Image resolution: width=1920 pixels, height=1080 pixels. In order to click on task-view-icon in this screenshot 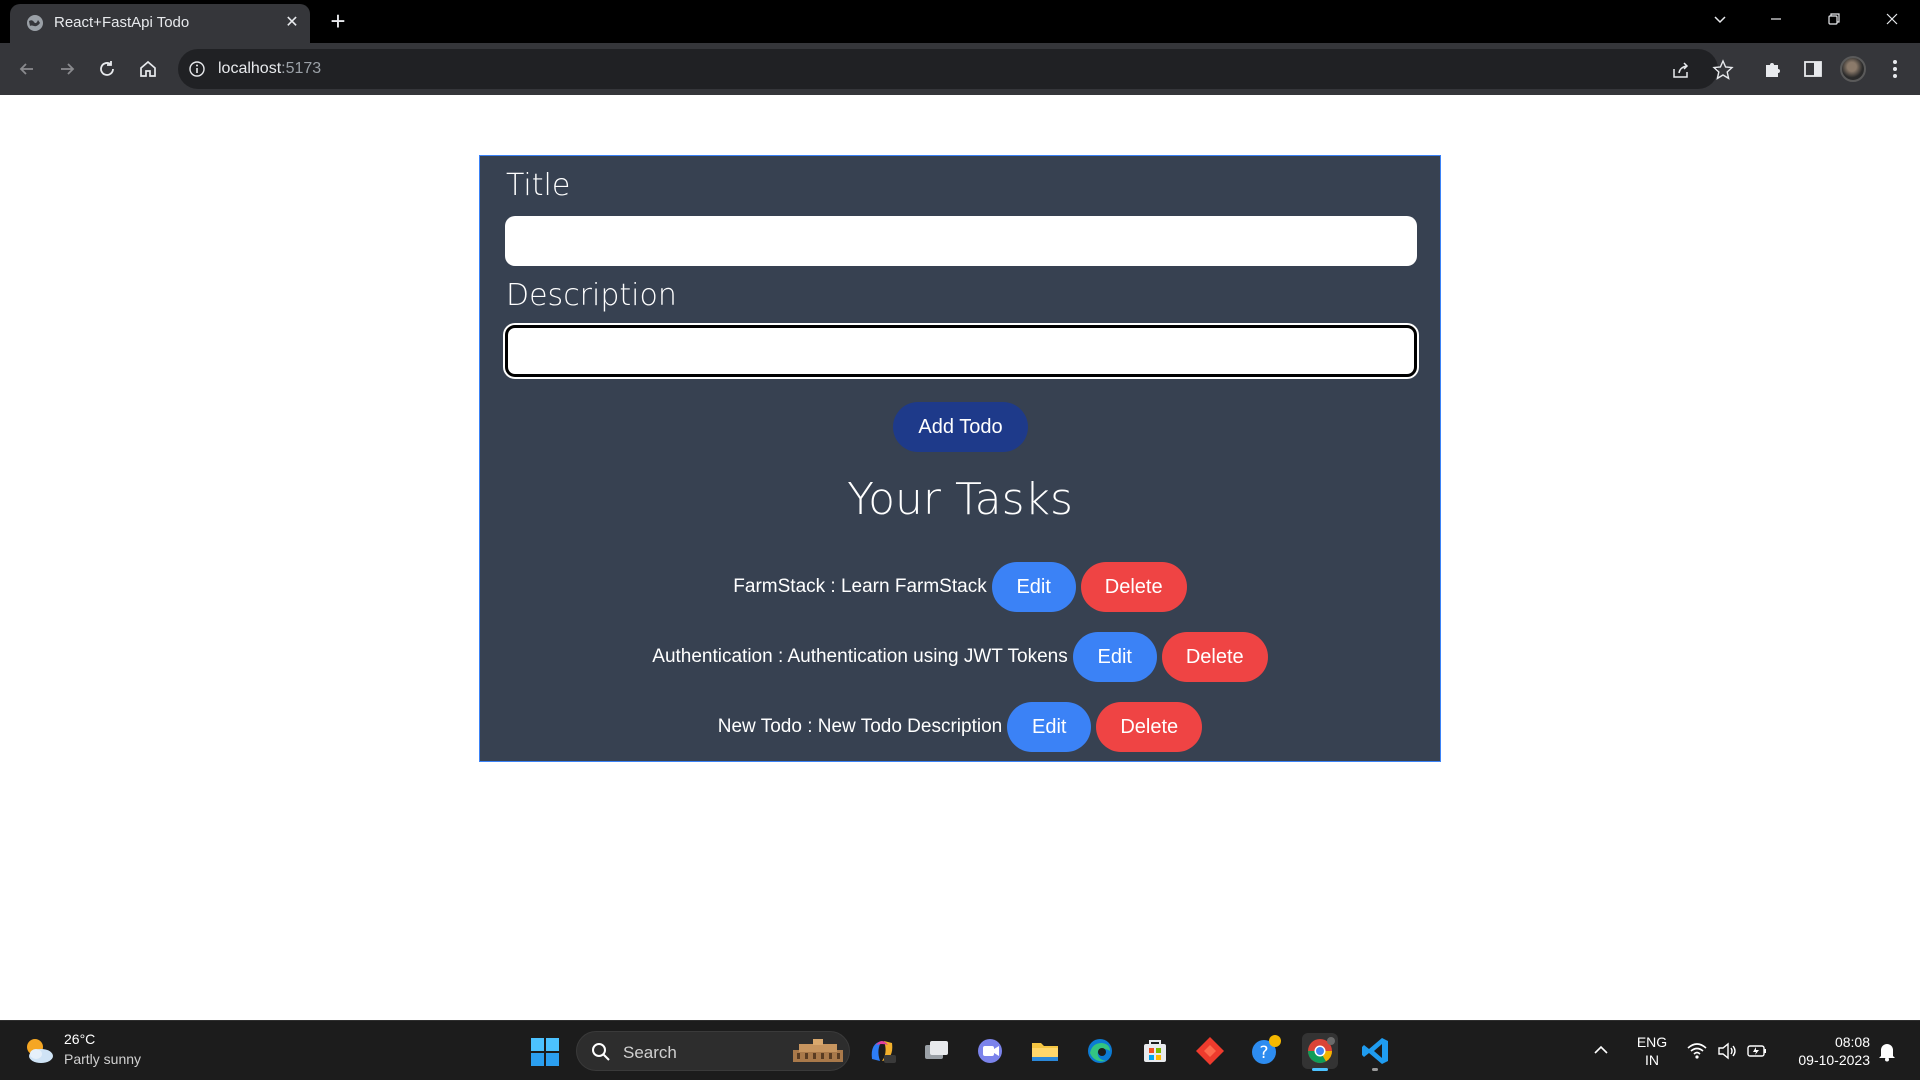, I will do `click(936, 1051)`.